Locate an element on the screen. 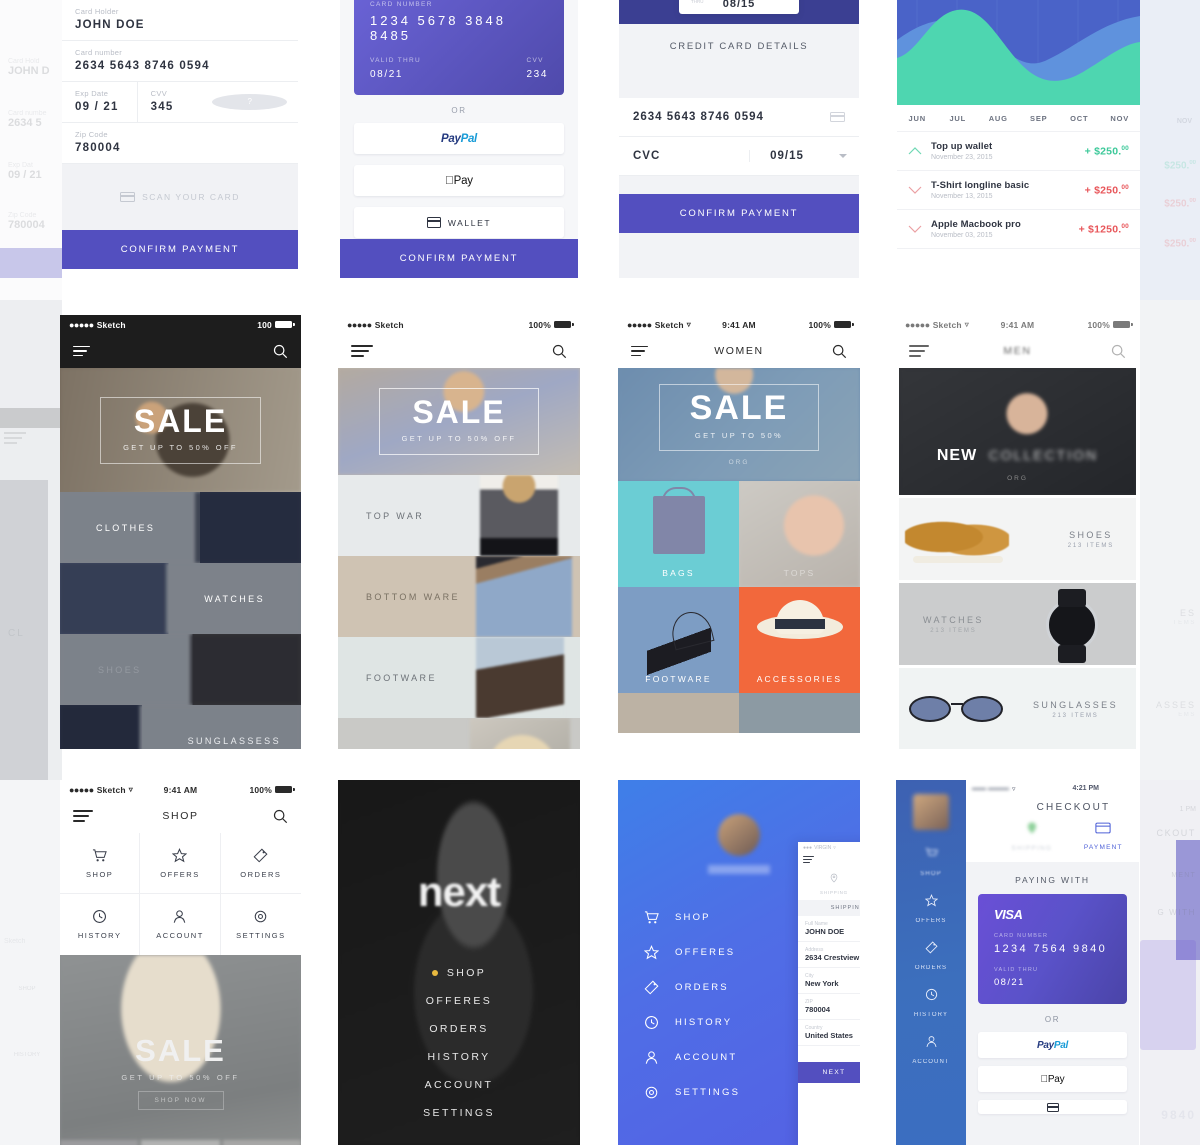  category-band-accessories: ACCESSORIES is located at coordinates (459, 733).